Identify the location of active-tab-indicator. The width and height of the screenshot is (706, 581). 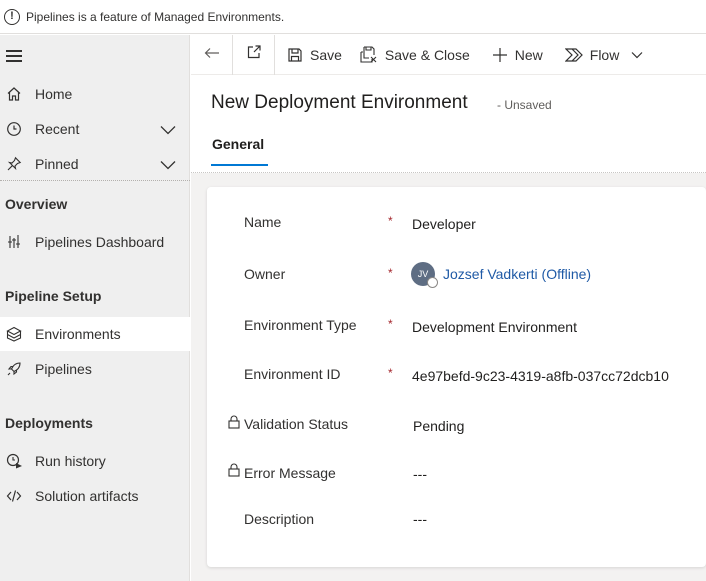
(239, 165).